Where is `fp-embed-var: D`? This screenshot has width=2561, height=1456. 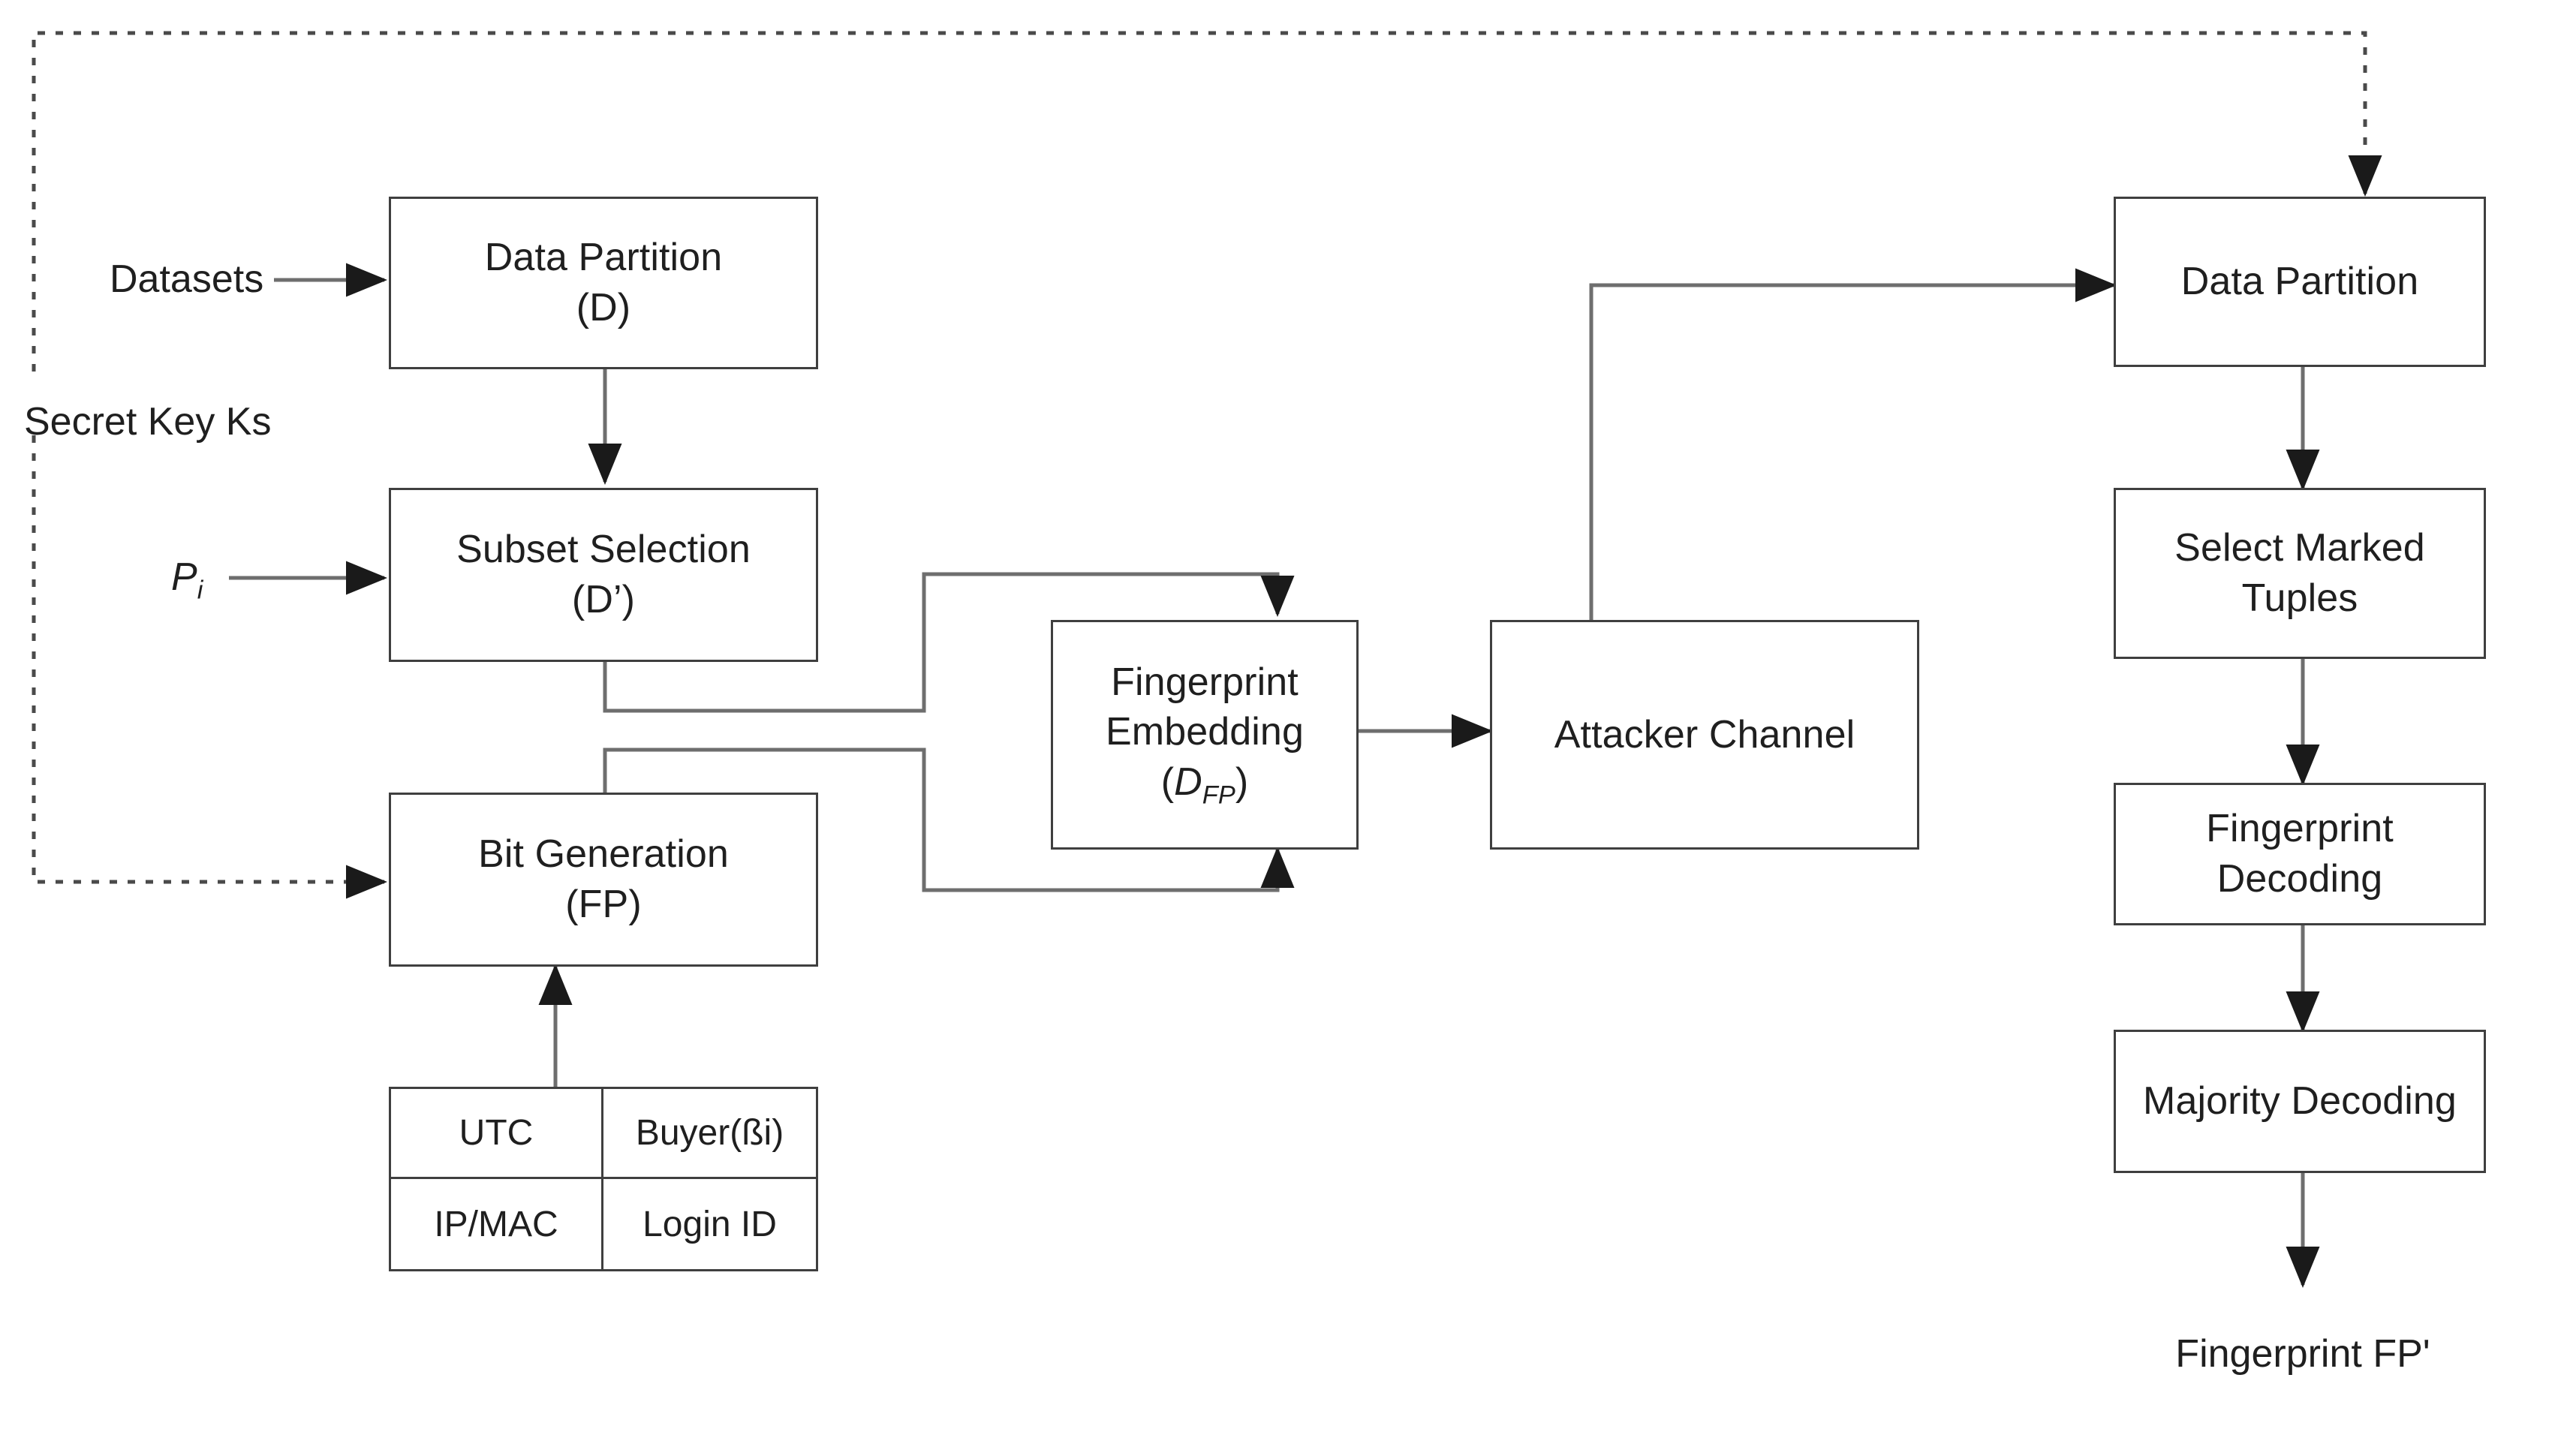
fp-embed-var: D is located at coordinates (1188, 782).